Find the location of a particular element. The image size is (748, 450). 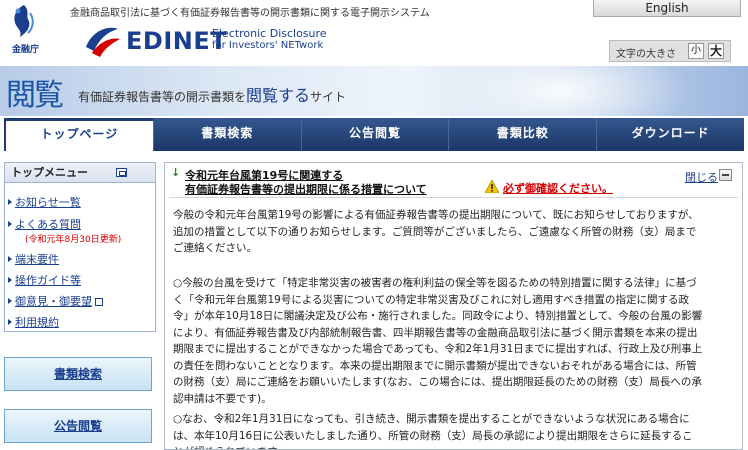

sidebar-item-guide: 操作ガイド等 is located at coordinates (44, 280).